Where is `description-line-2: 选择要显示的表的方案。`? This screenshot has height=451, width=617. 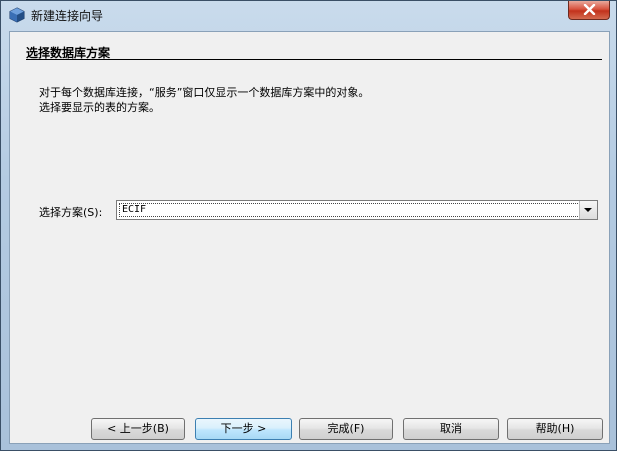 description-line-2: 选择要显示的表的方案。 is located at coordinates (99, 107).